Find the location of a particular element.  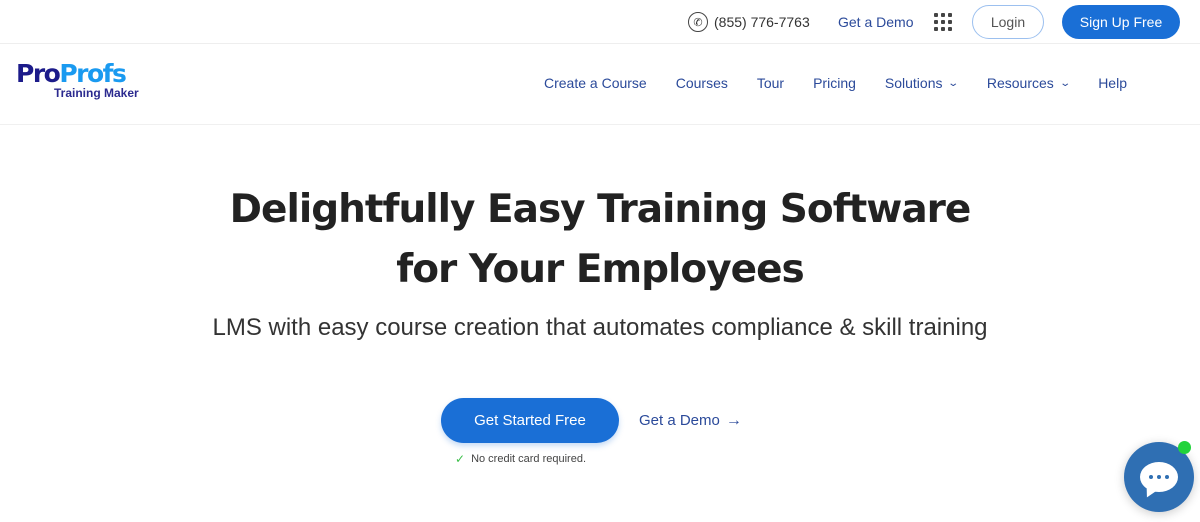

online-status-indicator is located at coordinates (1184, 447).